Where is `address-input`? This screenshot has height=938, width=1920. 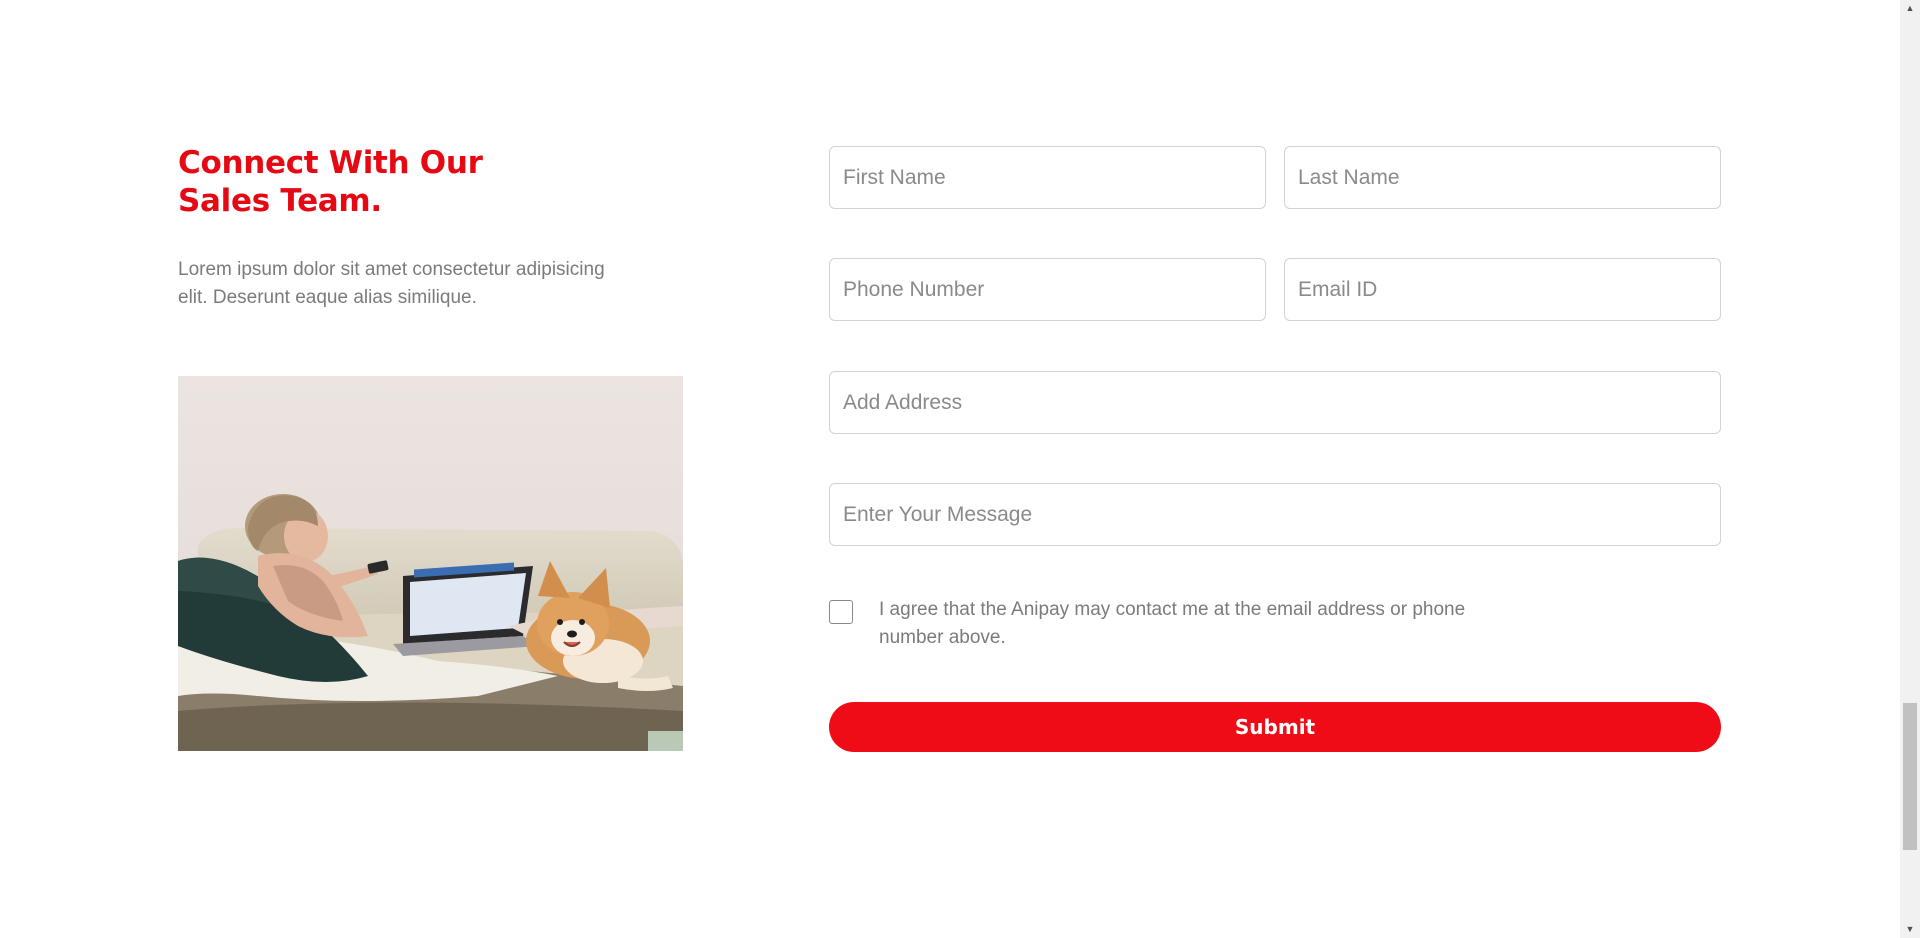
address-input is located at coordinates (1275, 402).